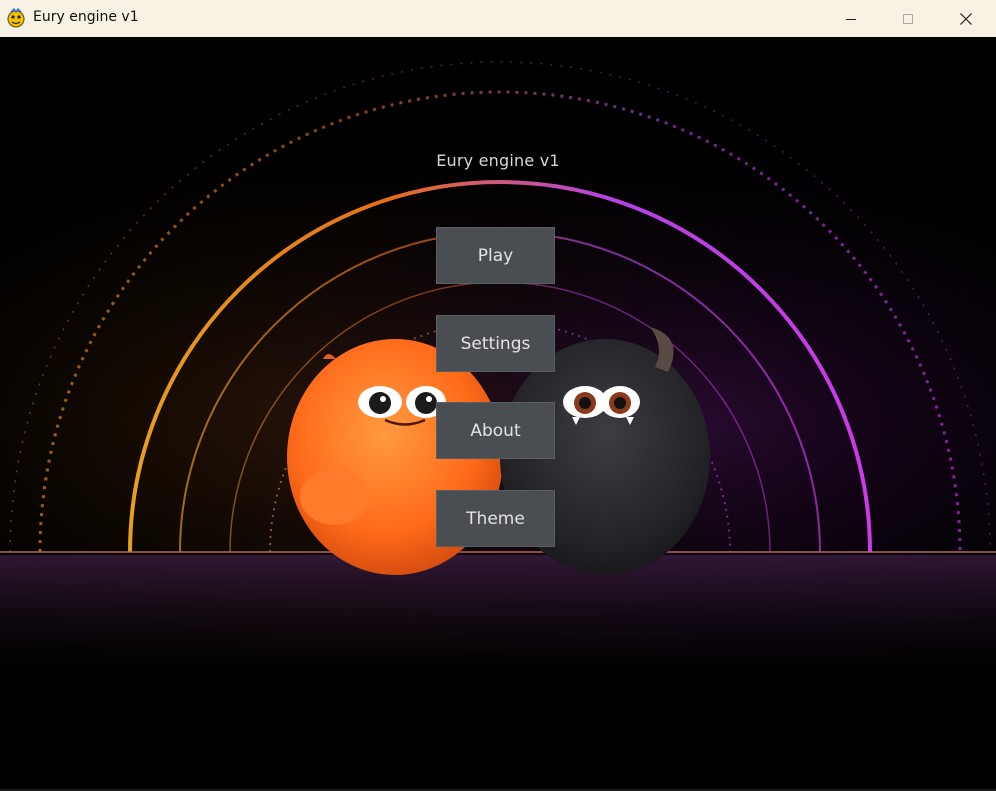  Describe the element at coordinates (495, 430) in the screenshot. I see `about-button: About` at that location.